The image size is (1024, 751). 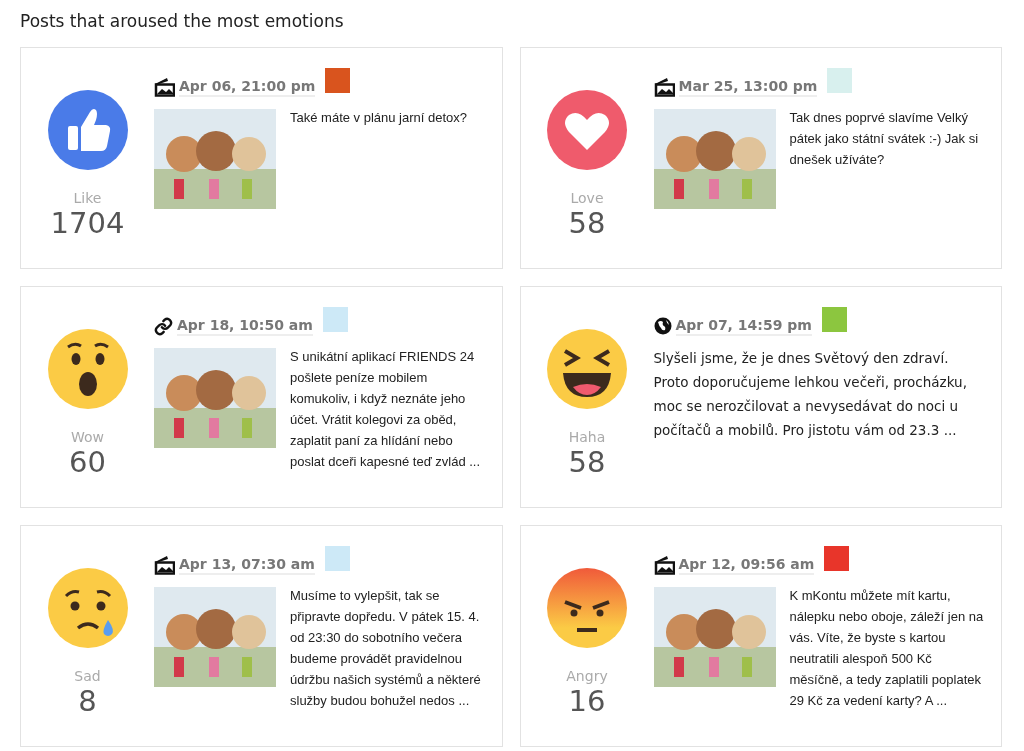 I want to click on wow-reaction-icon, so click(x=87, y=369).